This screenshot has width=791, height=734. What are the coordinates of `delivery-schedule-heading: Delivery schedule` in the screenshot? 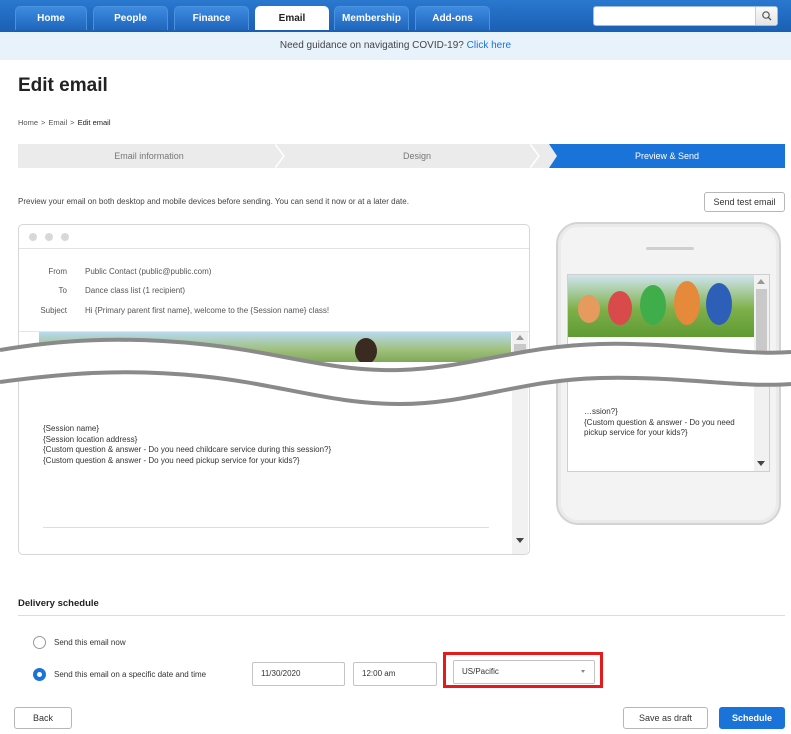 It's located at (58, 603).